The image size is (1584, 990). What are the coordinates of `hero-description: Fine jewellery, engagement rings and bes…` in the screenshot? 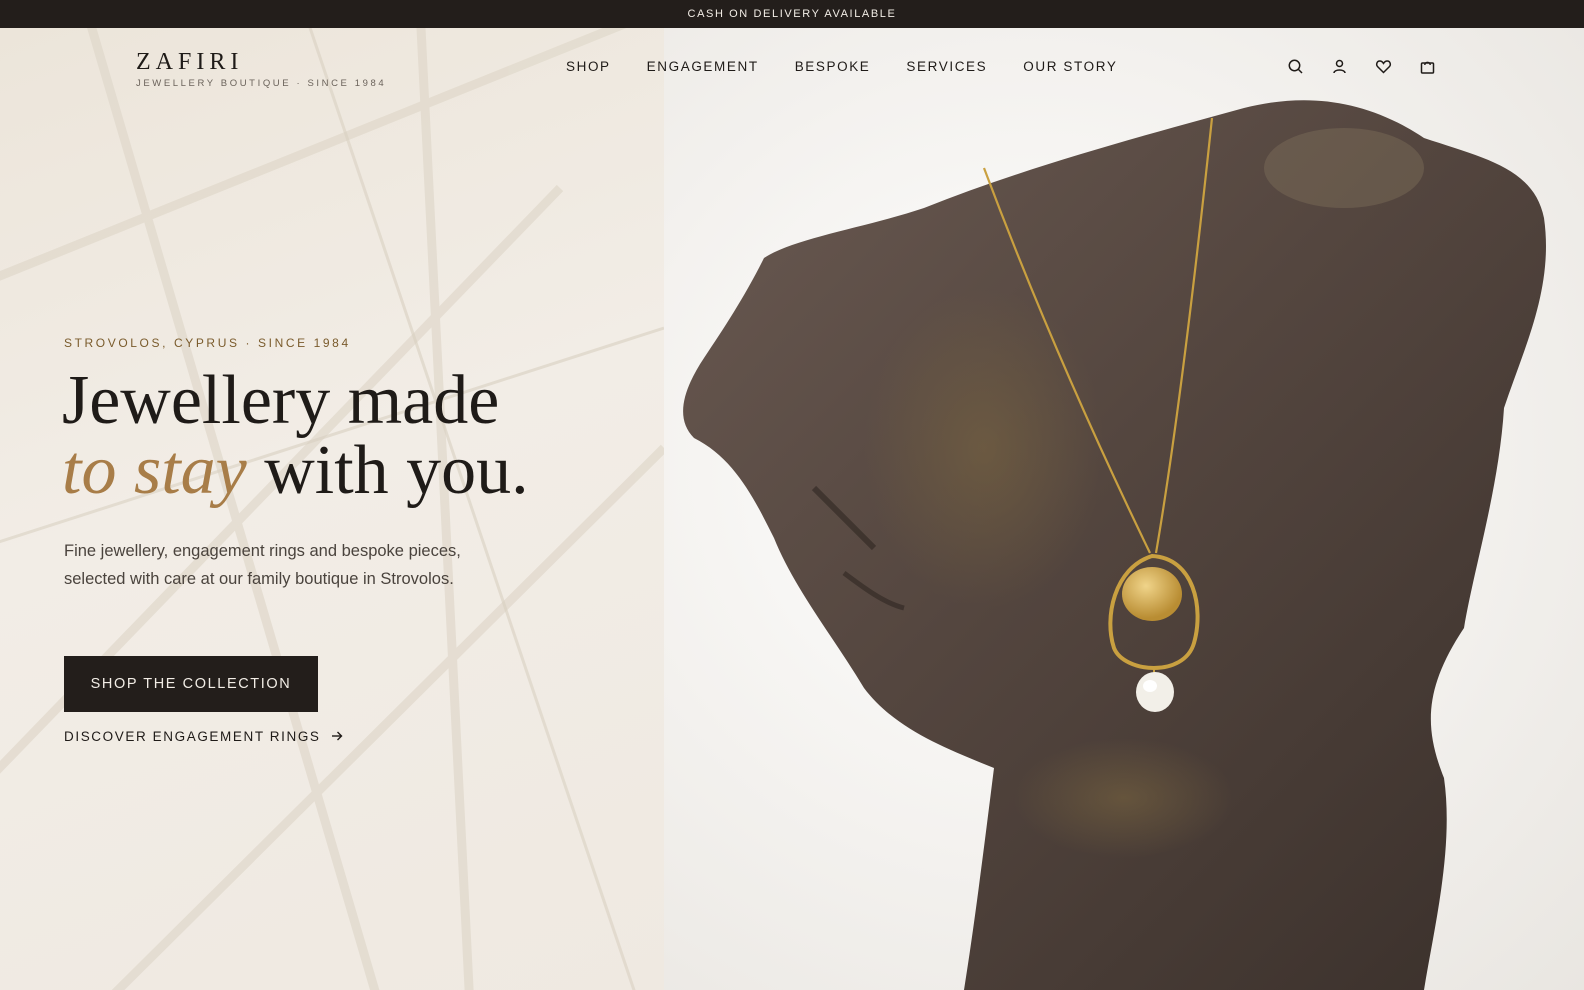 It's located at (262, 565).